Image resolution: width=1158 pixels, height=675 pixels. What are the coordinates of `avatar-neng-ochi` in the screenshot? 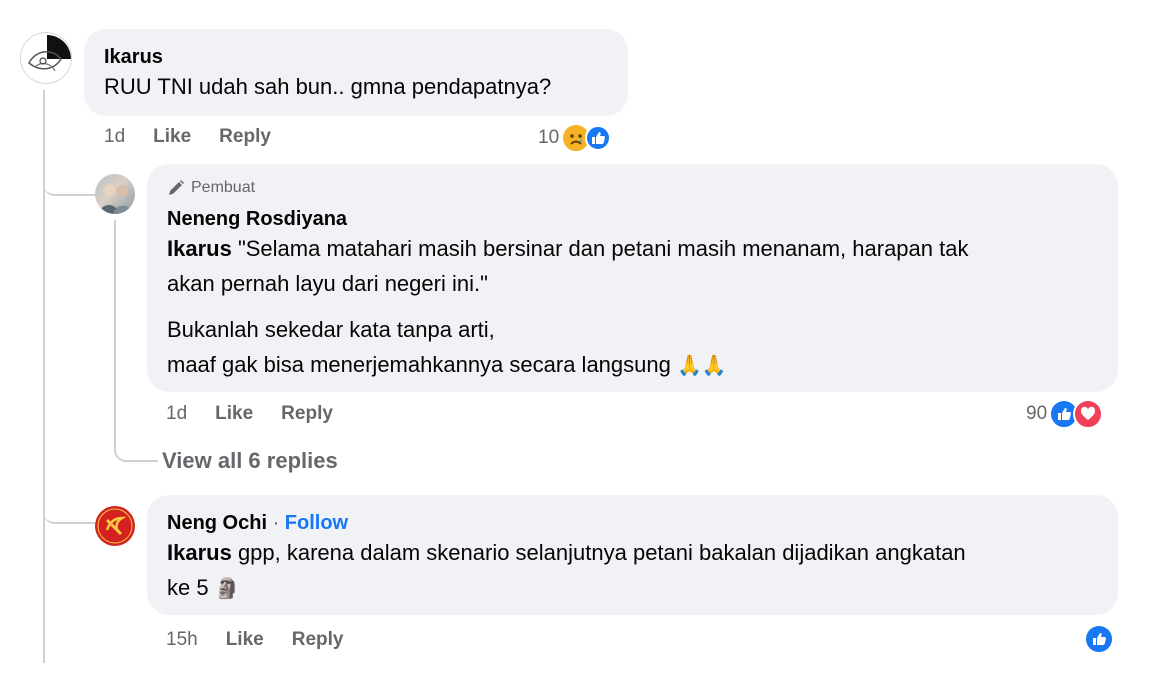 It's located at (115, 526).